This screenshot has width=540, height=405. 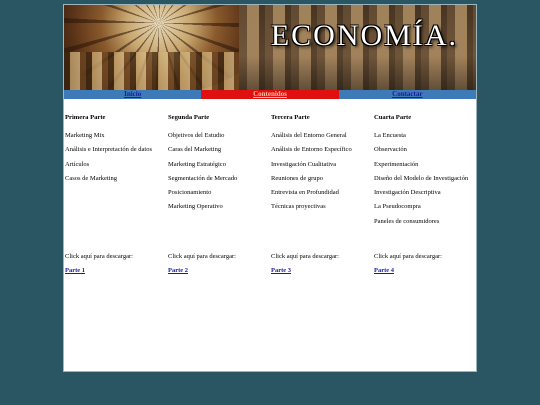 I want to click on list-item: Observación, so click(x=390, y=150).